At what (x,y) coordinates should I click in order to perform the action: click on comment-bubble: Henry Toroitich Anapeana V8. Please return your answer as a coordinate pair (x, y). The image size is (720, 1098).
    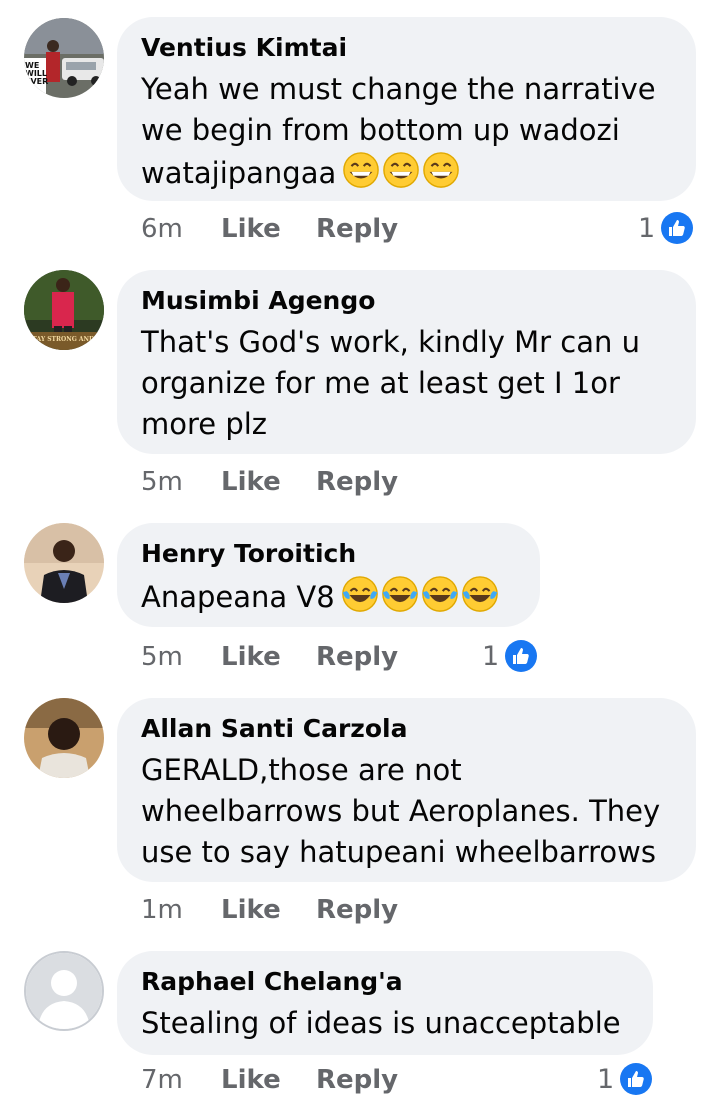
    Looking at the image, I should click on (328, 575).